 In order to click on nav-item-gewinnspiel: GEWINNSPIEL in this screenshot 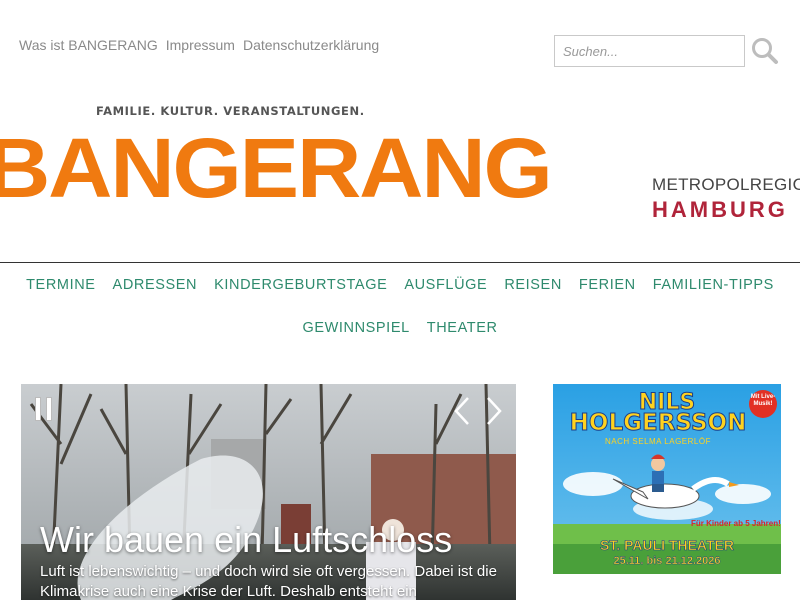, I will do `click(356, 328)`.